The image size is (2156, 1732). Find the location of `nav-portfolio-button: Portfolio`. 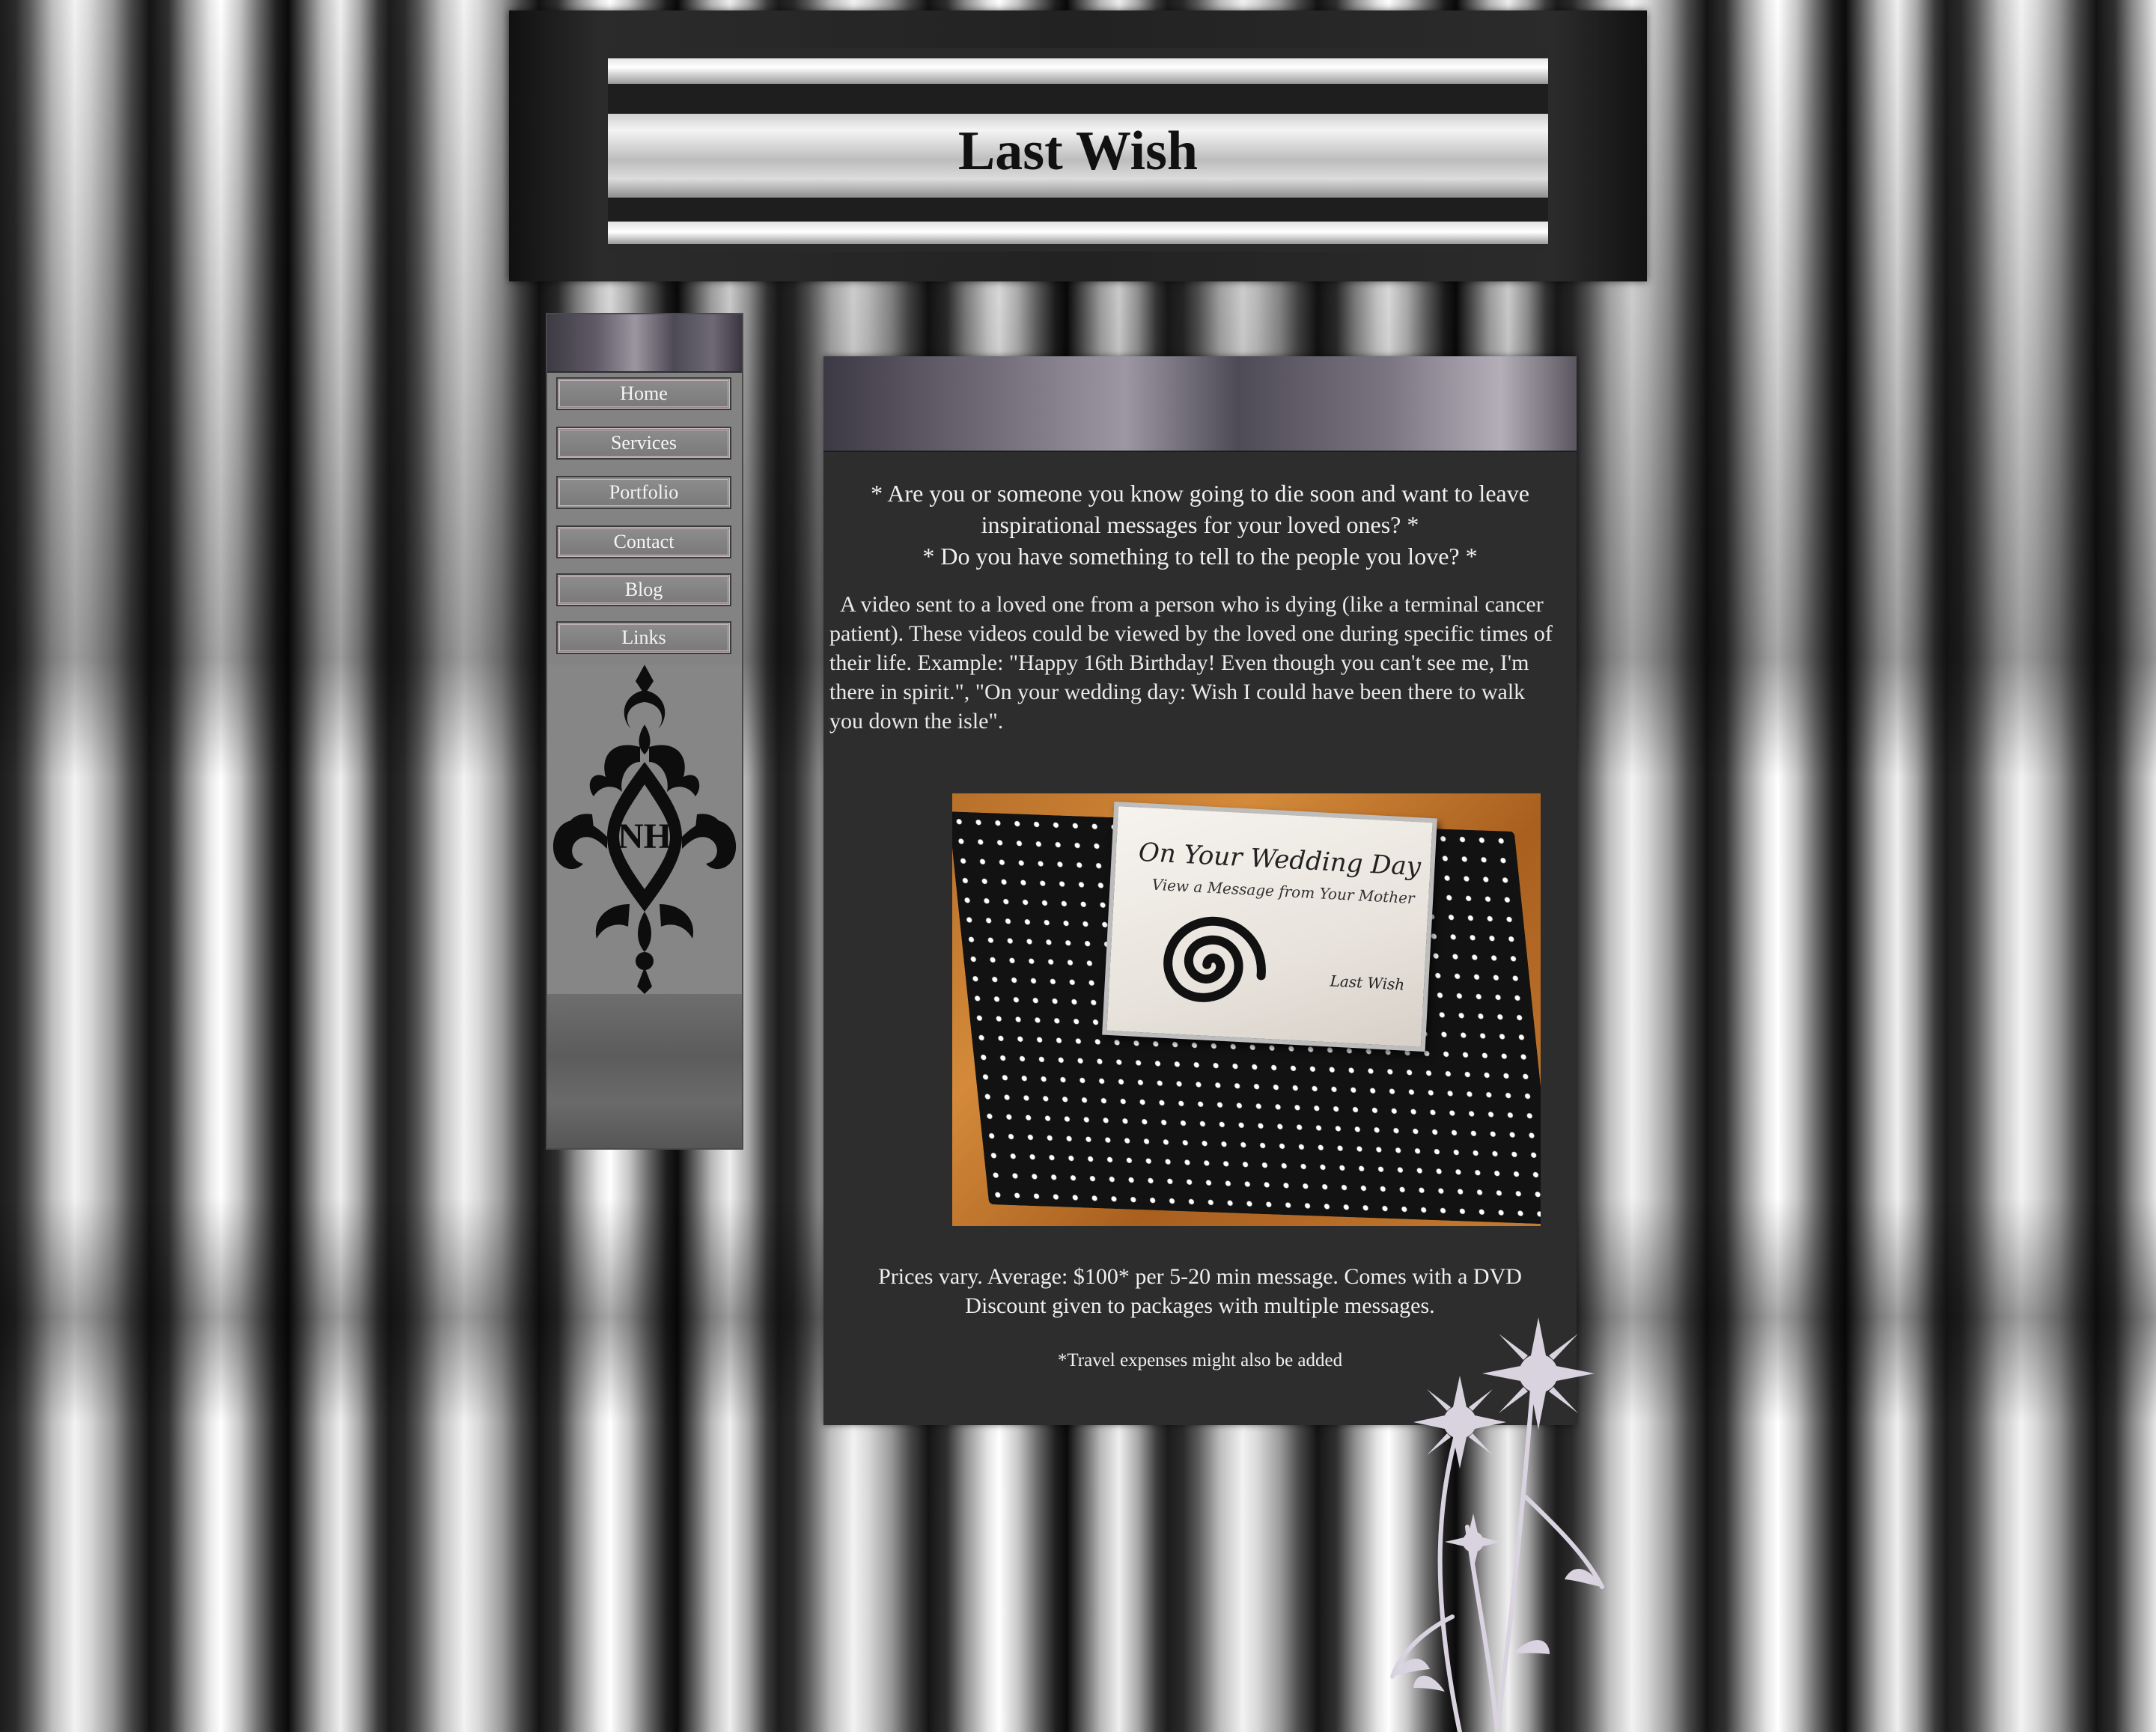

nav-portfolio-button: Portfolio is located at coordinates (643, 492).